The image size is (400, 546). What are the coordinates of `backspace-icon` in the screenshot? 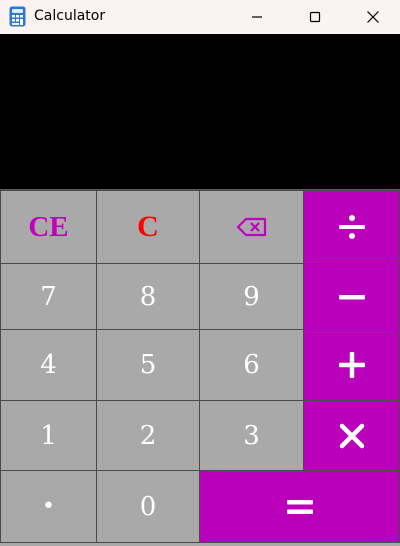 It's located at (251, 227).